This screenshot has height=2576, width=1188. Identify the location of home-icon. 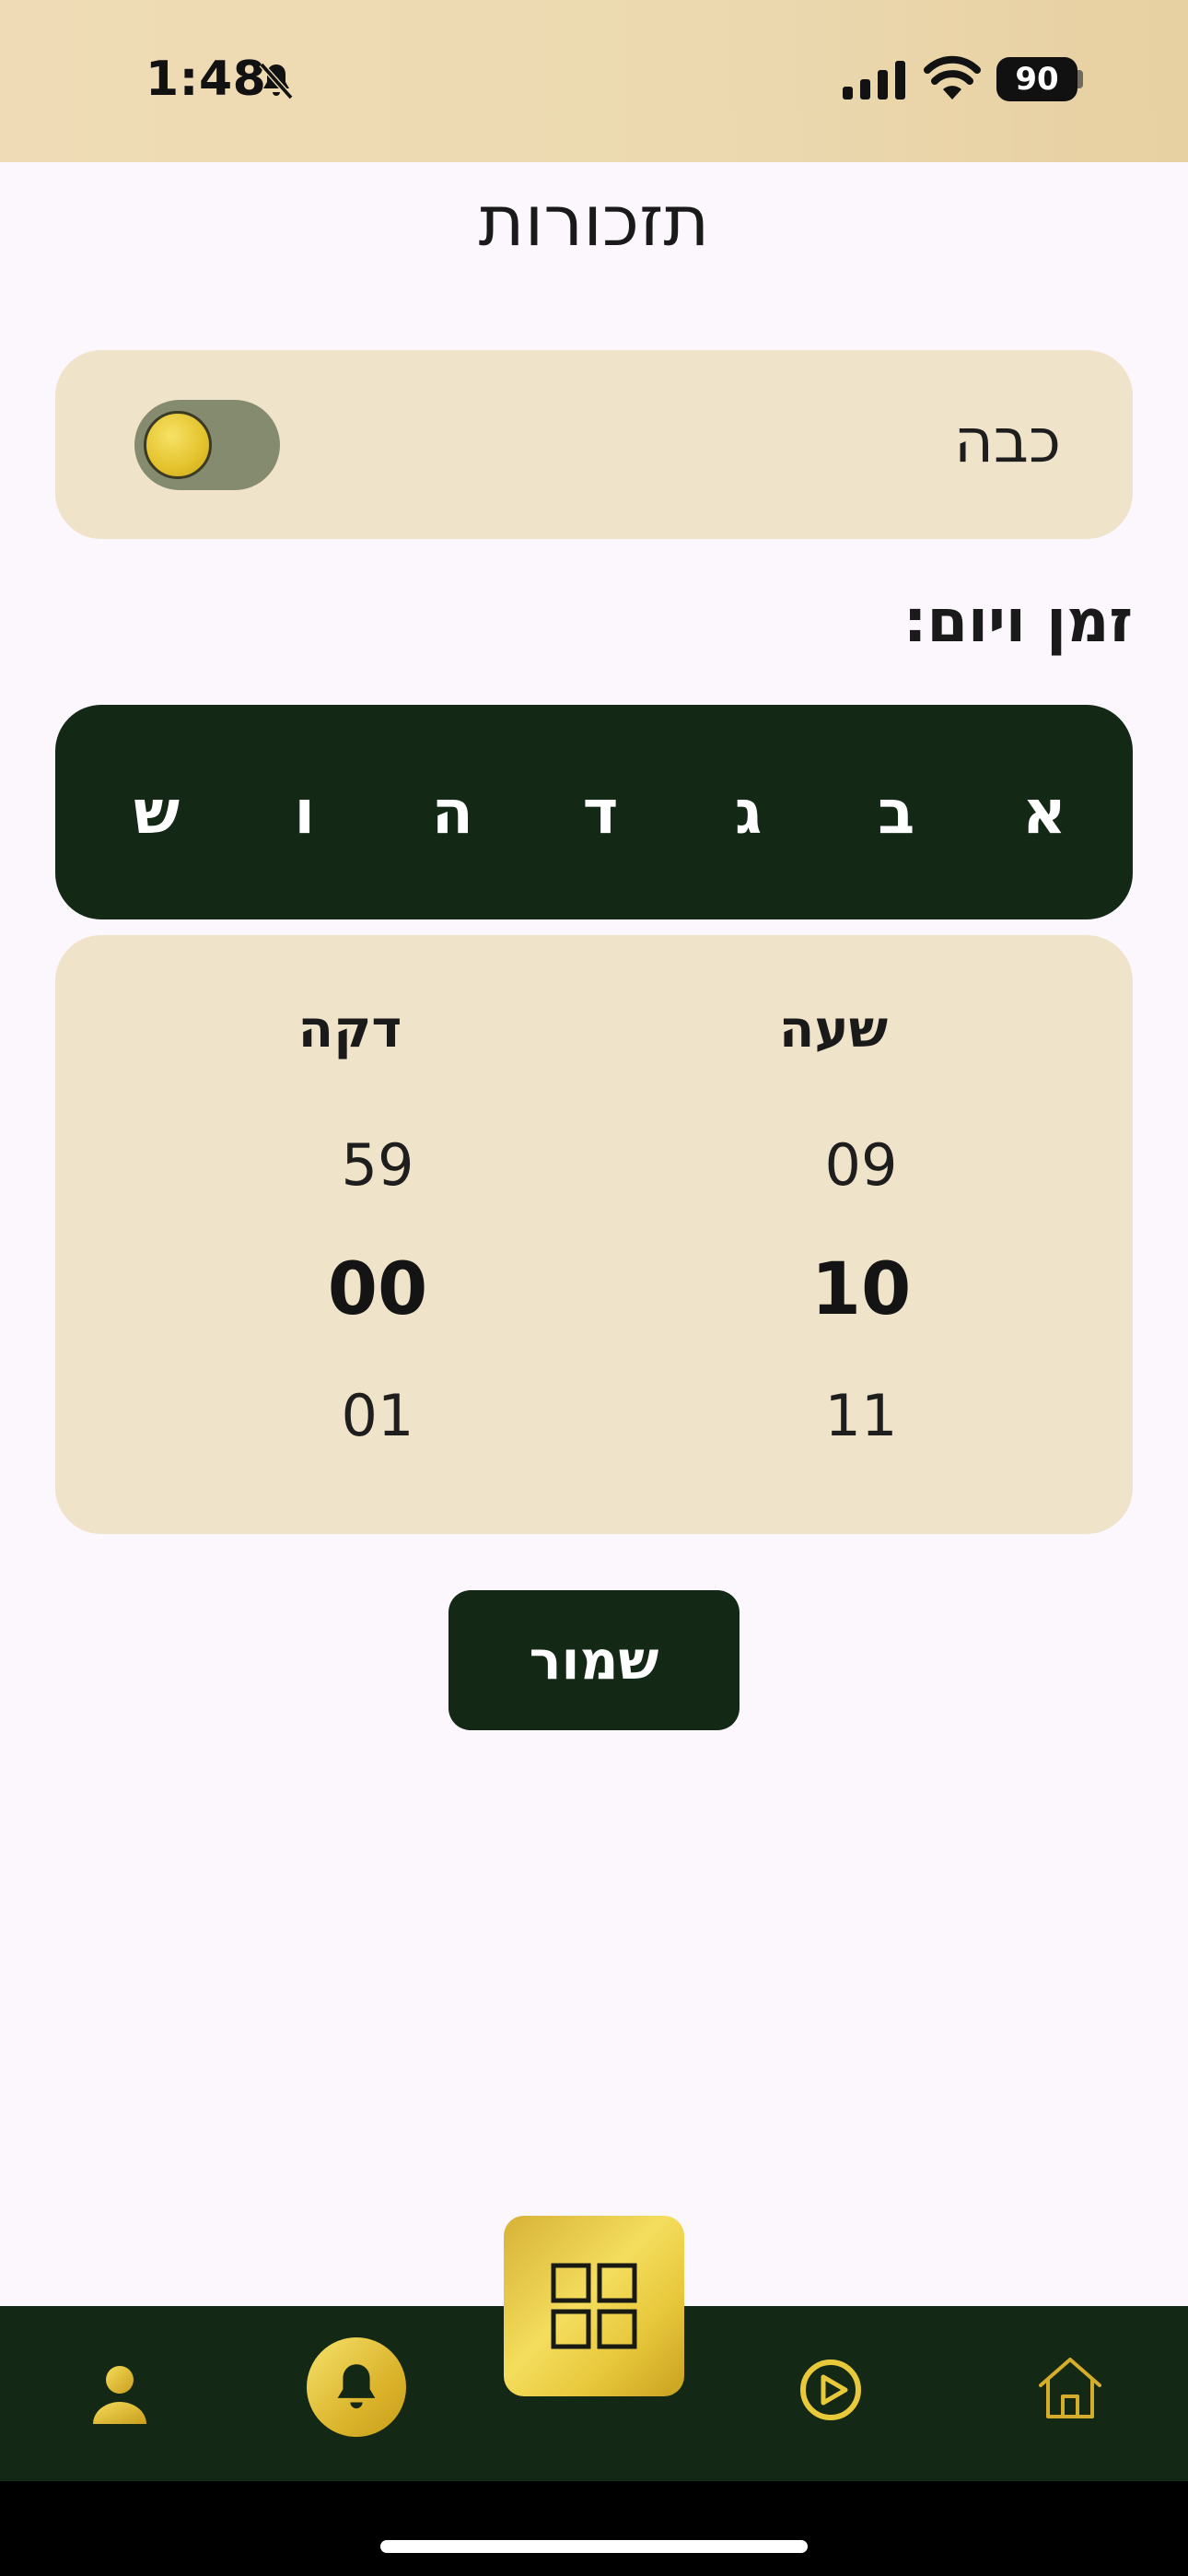
(1070, 2387).